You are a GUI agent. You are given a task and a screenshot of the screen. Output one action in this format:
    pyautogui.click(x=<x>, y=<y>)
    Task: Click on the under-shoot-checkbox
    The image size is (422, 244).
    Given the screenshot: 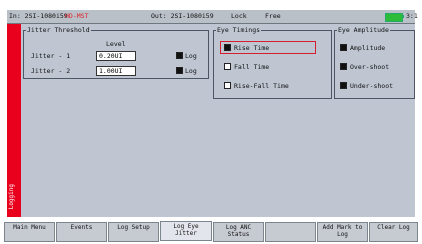 What is the action you would take?
    pyautogui.click(x=343, y=85)
    